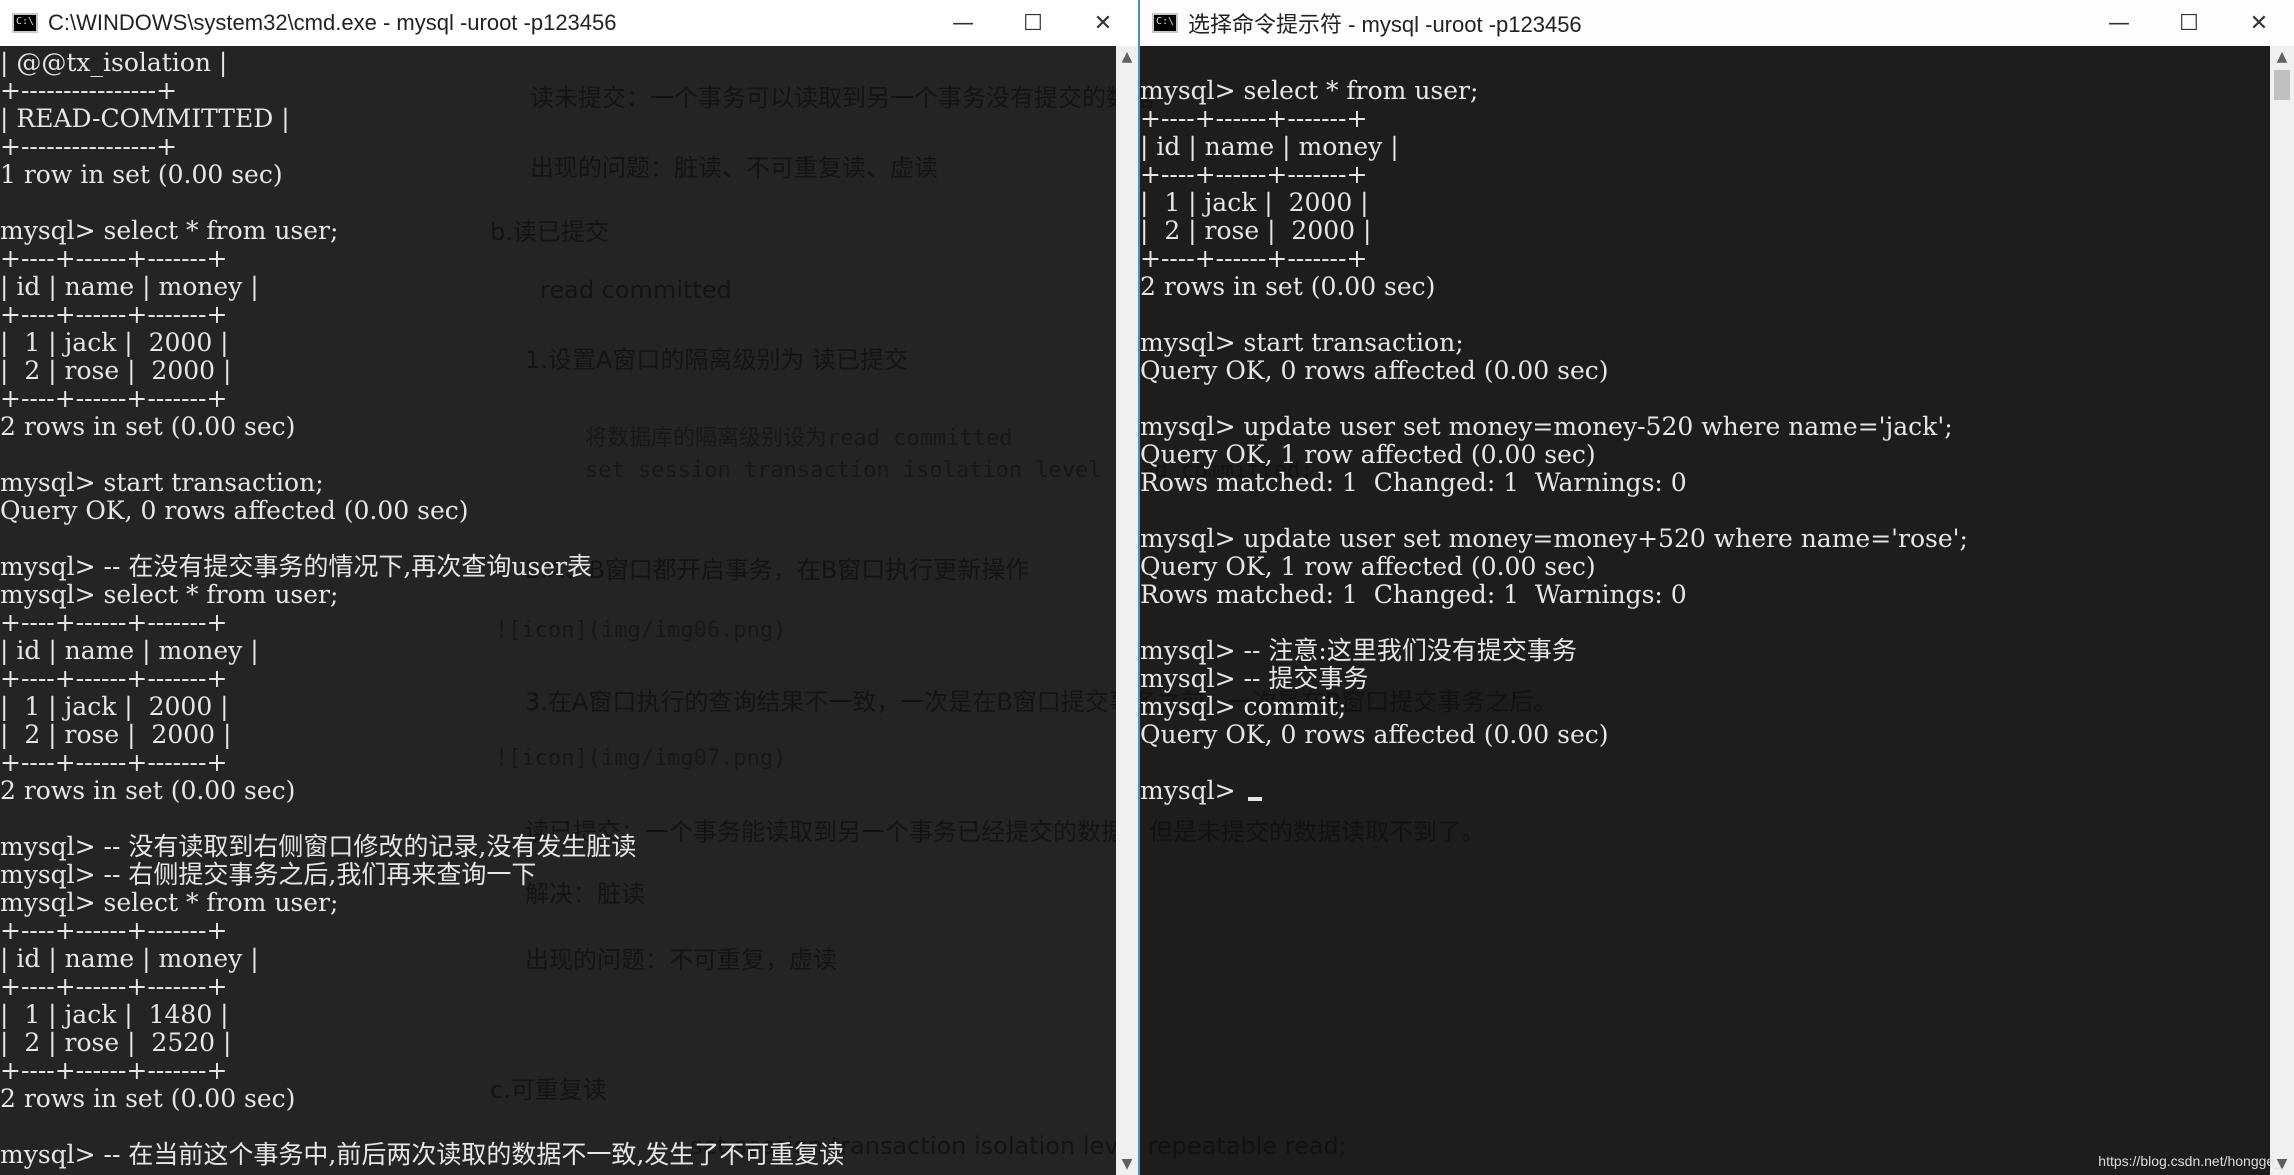  Describe the element at coordinates (296, 566) in the screenshot. I see `console-line: mysql> -- 在没有提交事务的情况下,再次查询user表` at that location.